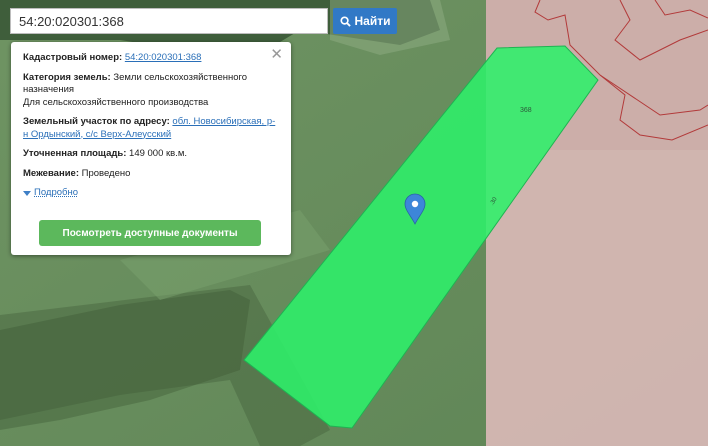 This screenshot has height=446, width=708. Describe the element at coordinates (276, 54) in the screenshot. I see `close-icon: ✕` at that location.